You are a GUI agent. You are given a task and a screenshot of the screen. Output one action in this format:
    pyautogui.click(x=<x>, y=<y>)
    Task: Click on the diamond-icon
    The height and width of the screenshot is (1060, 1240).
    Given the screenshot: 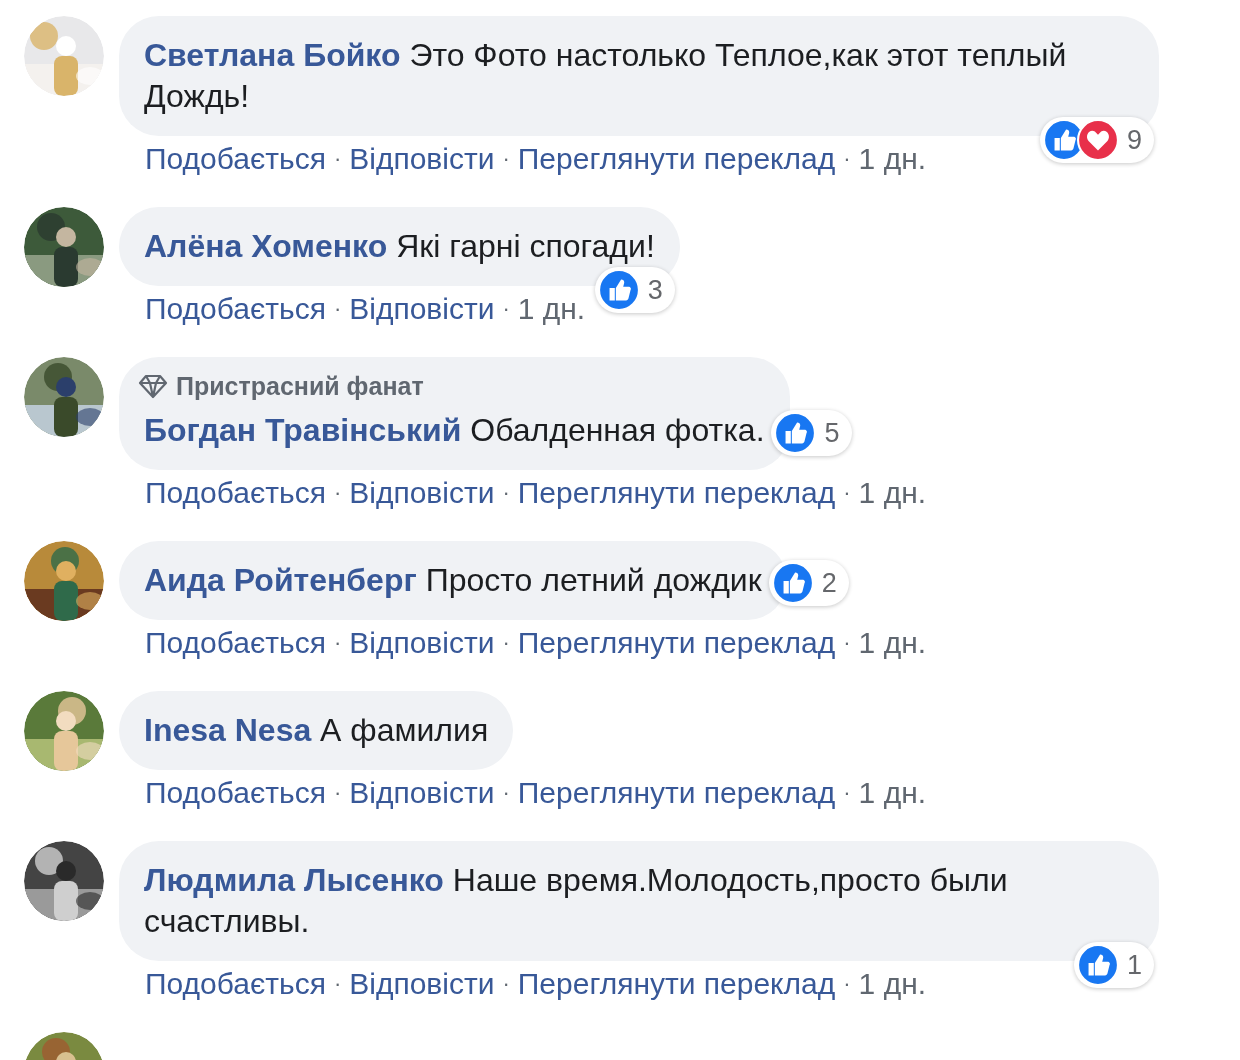 What is the action you would take?
    pyautogui.click(x=153, y=386)
    